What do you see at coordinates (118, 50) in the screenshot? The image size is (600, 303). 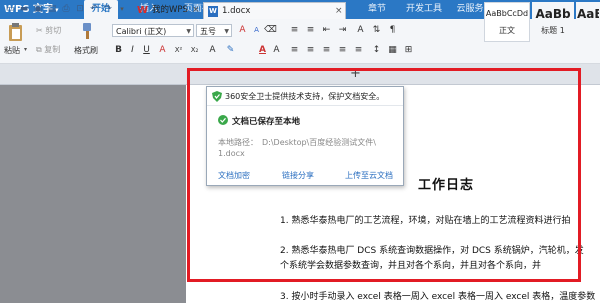 I see `bold-icon: B` at bounding box center [118, 50].